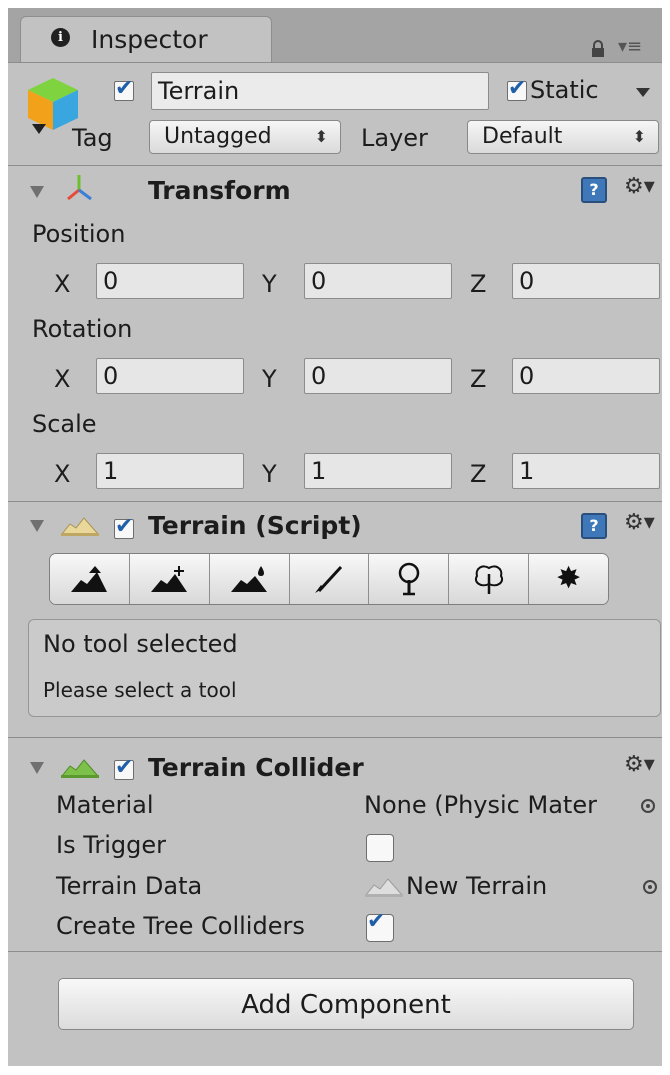  Describe the element at coordinates (124, 767) in the screenshot. I see `terrain-collider-enabled-checkbox` at that location.